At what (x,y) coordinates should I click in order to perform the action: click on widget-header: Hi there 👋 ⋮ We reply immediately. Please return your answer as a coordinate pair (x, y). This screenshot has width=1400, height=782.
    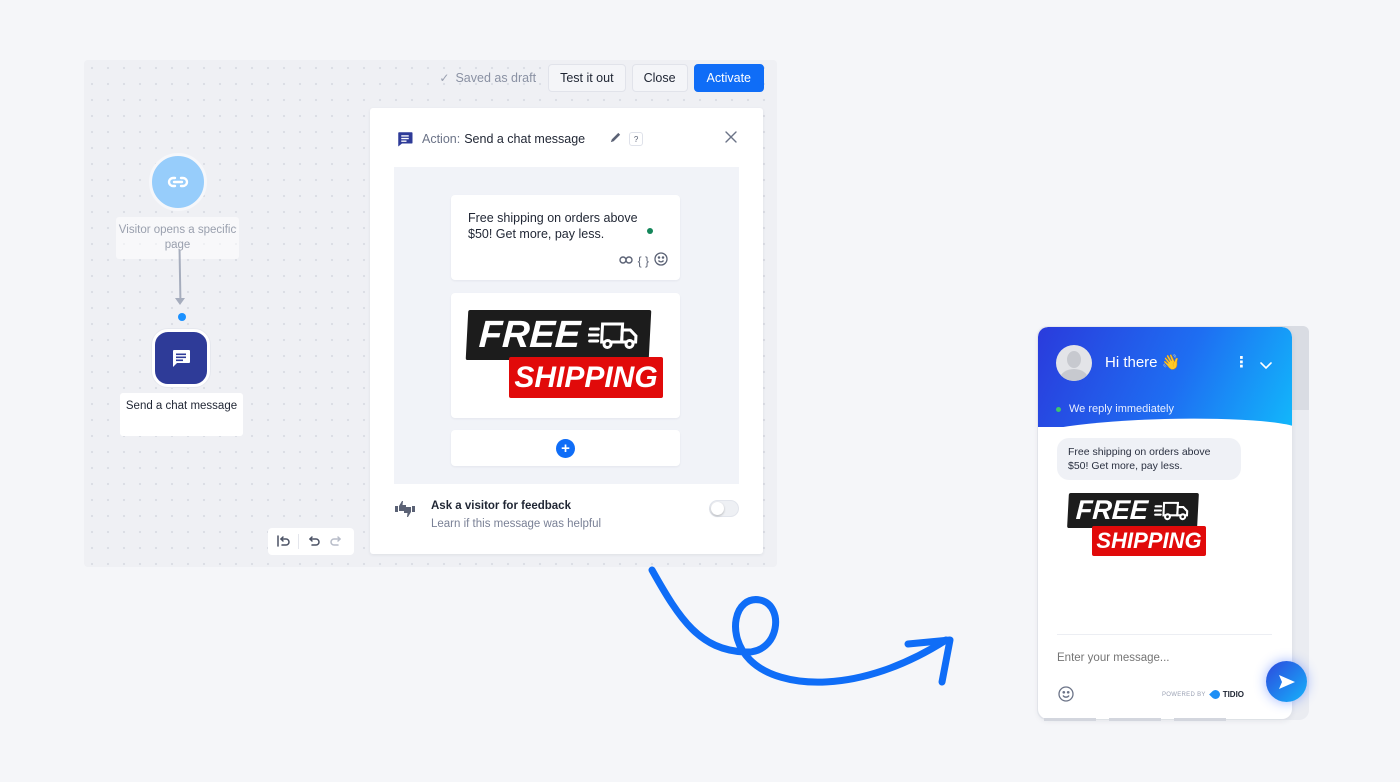
    Looking at the image, I should click on (1165, 377).